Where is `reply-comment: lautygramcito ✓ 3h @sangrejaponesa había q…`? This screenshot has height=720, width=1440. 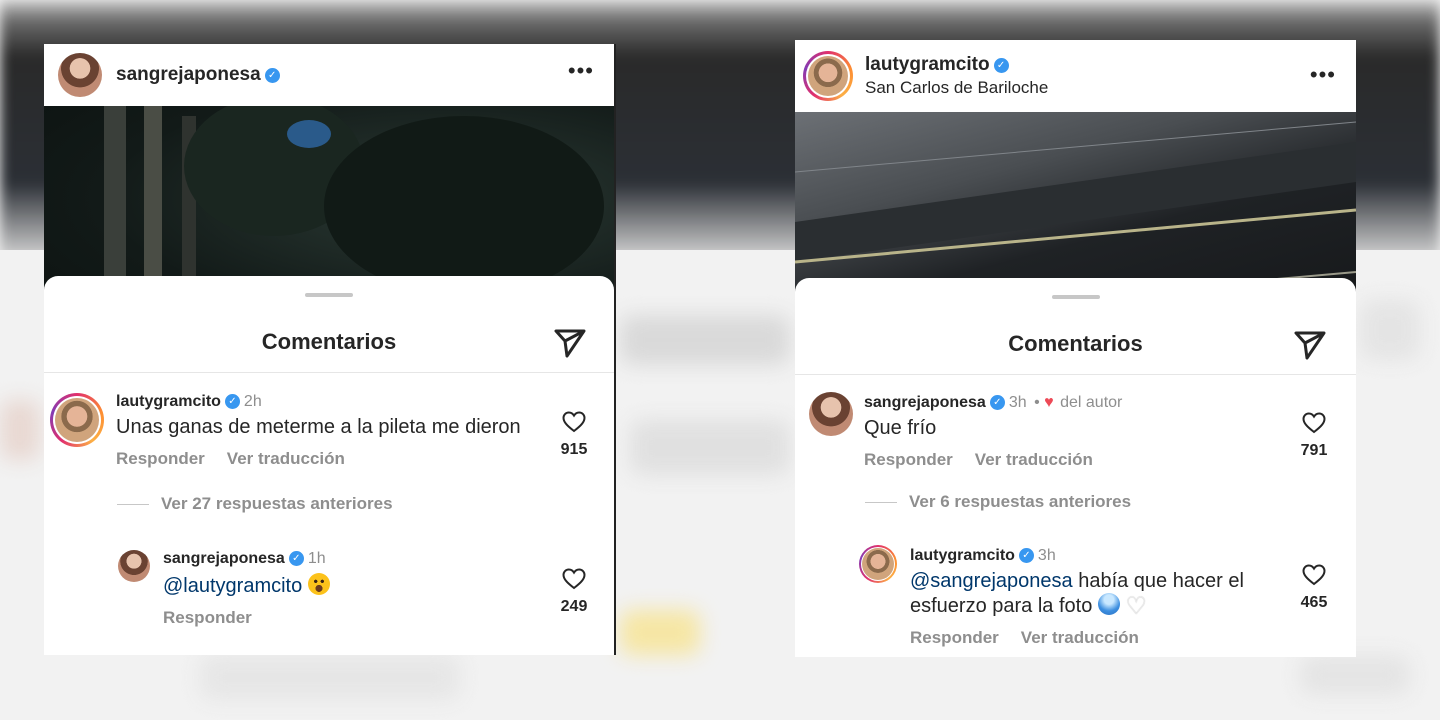
reply-comment: lautygramcito ✓ 3h @sangrejaponesa había q… is located at coordinates (1090, 597).